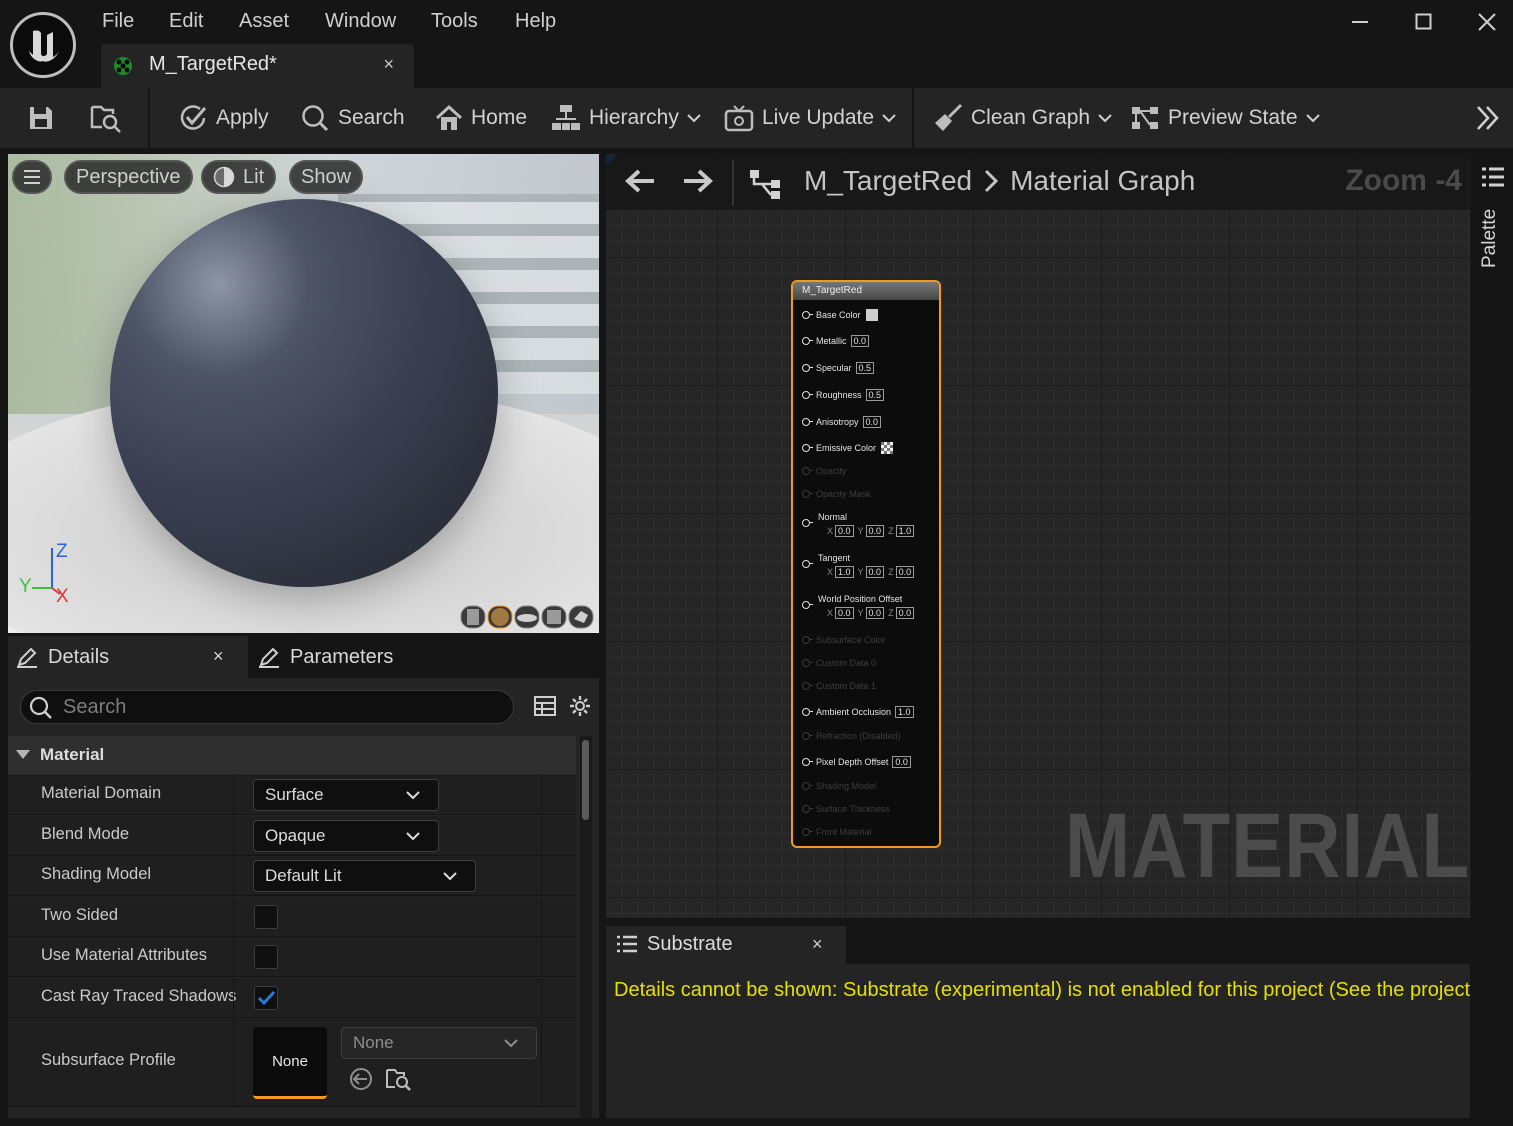  Describe the element at coordinates (843, 395) in the screenshot. I see `pin-roughness: Roughness 0.5` at that location.